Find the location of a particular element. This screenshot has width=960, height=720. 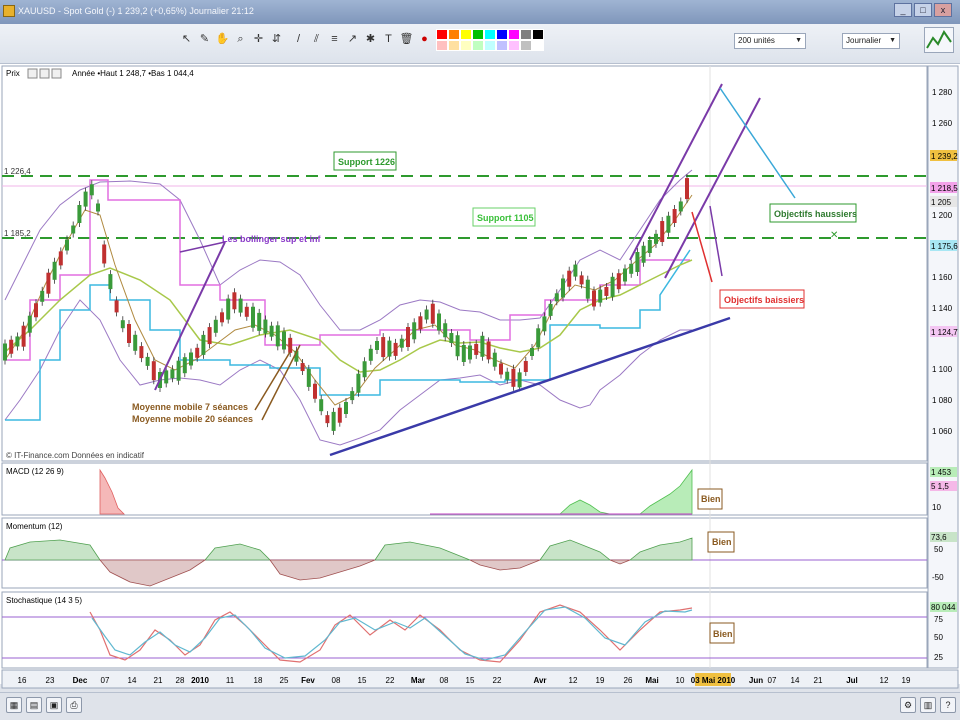

settings-icon: ⚙ is located at coordinates (908, 705).